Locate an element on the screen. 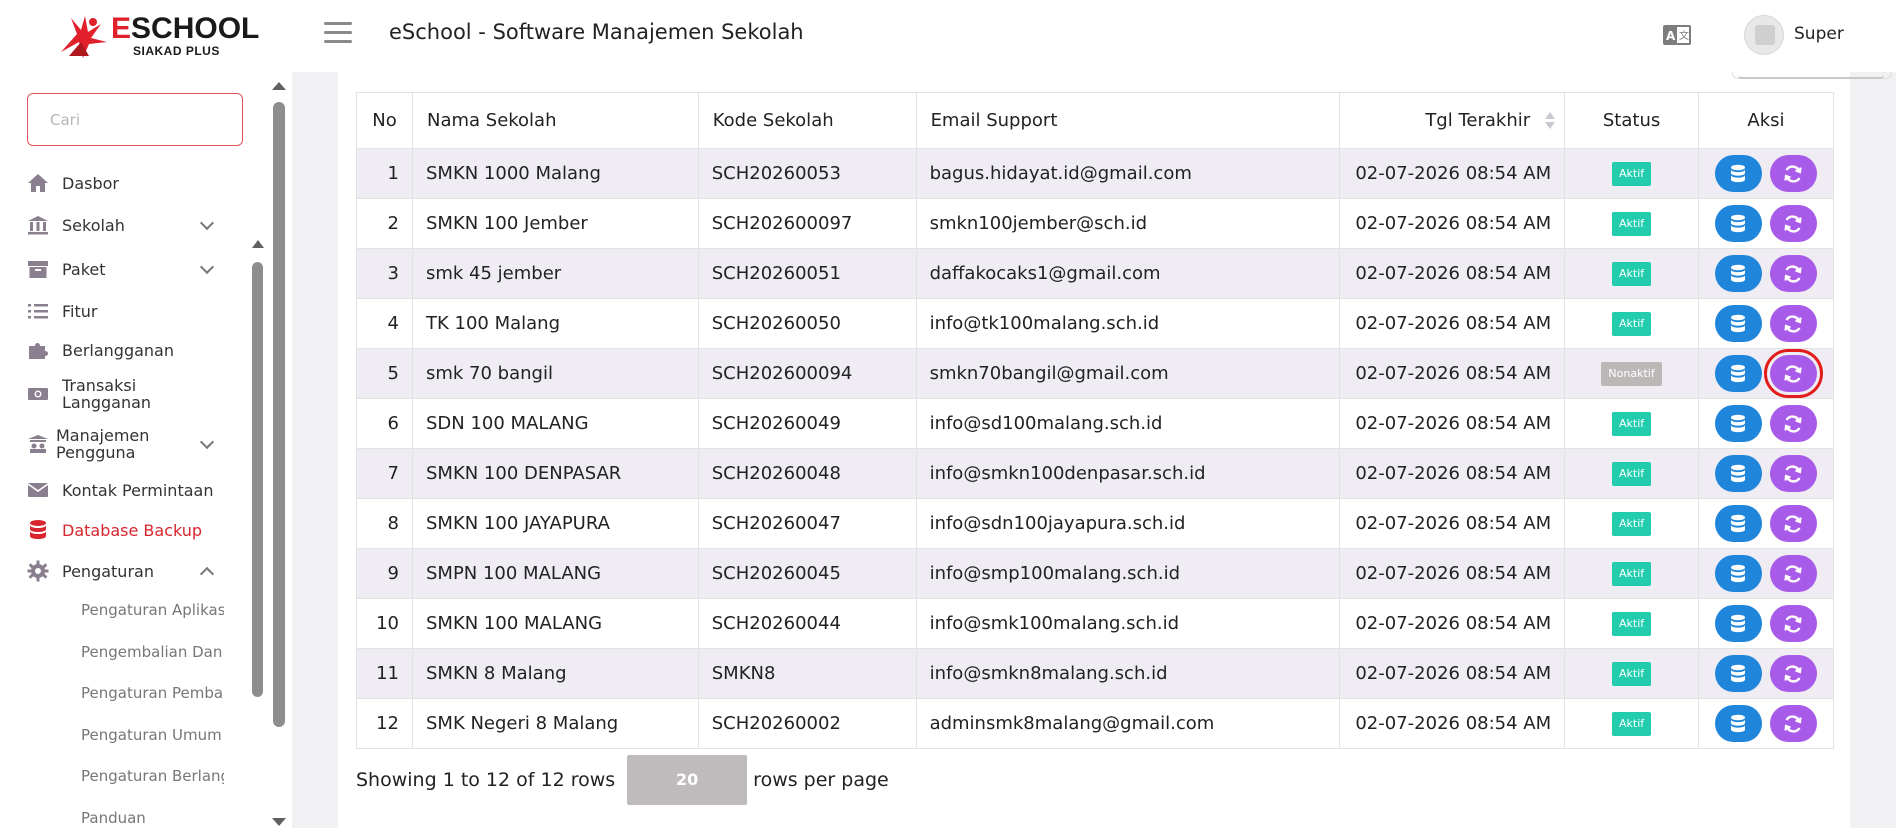 The width and height of the screenshot is (1896, 828). sidebar-item-pengaturan: Pengaturan is located at coordinates (126, 571).